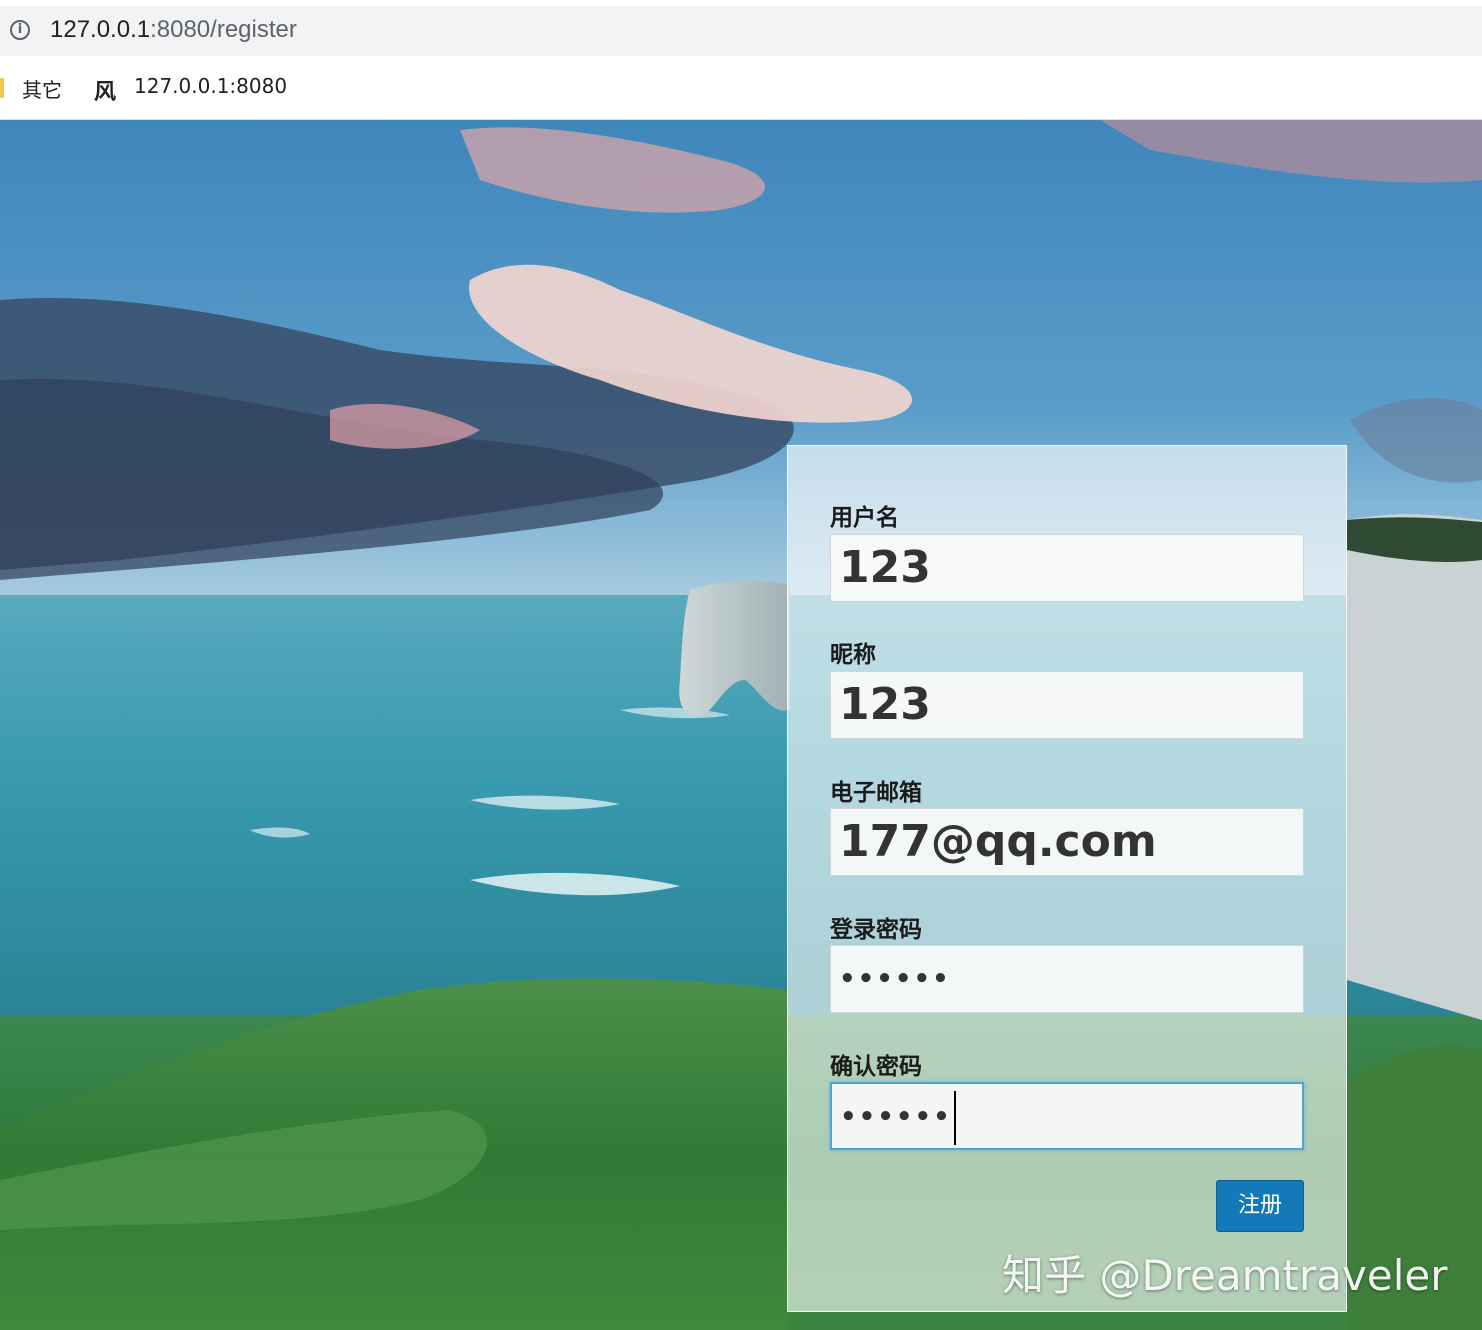 The height and width of the screenshot is (1330, 1482). I want to click on password-input: ••••••, so click(1067, 979).